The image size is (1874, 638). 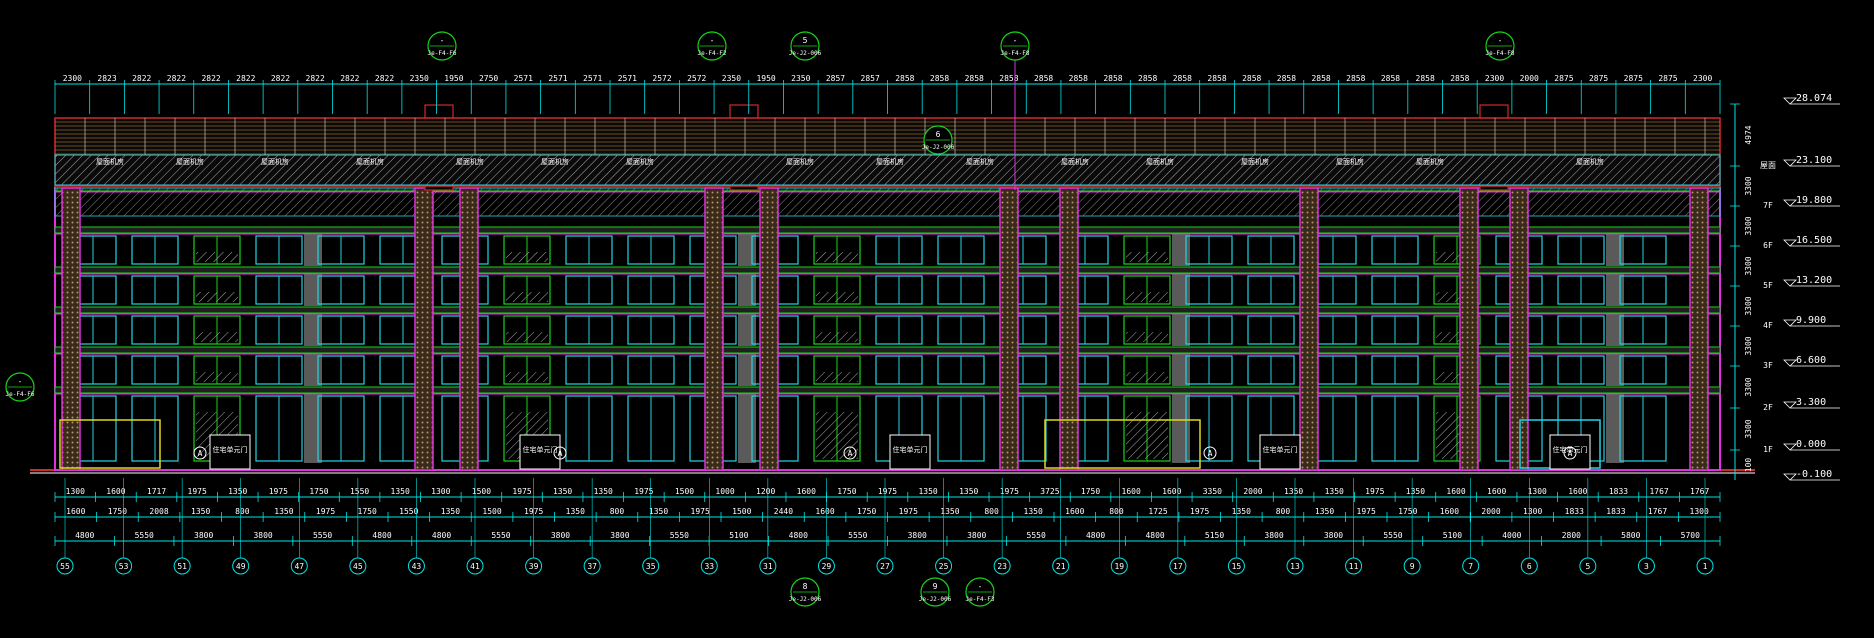 I want to click on bottom-dim-value: 2000, so click(x=1252, y=491).